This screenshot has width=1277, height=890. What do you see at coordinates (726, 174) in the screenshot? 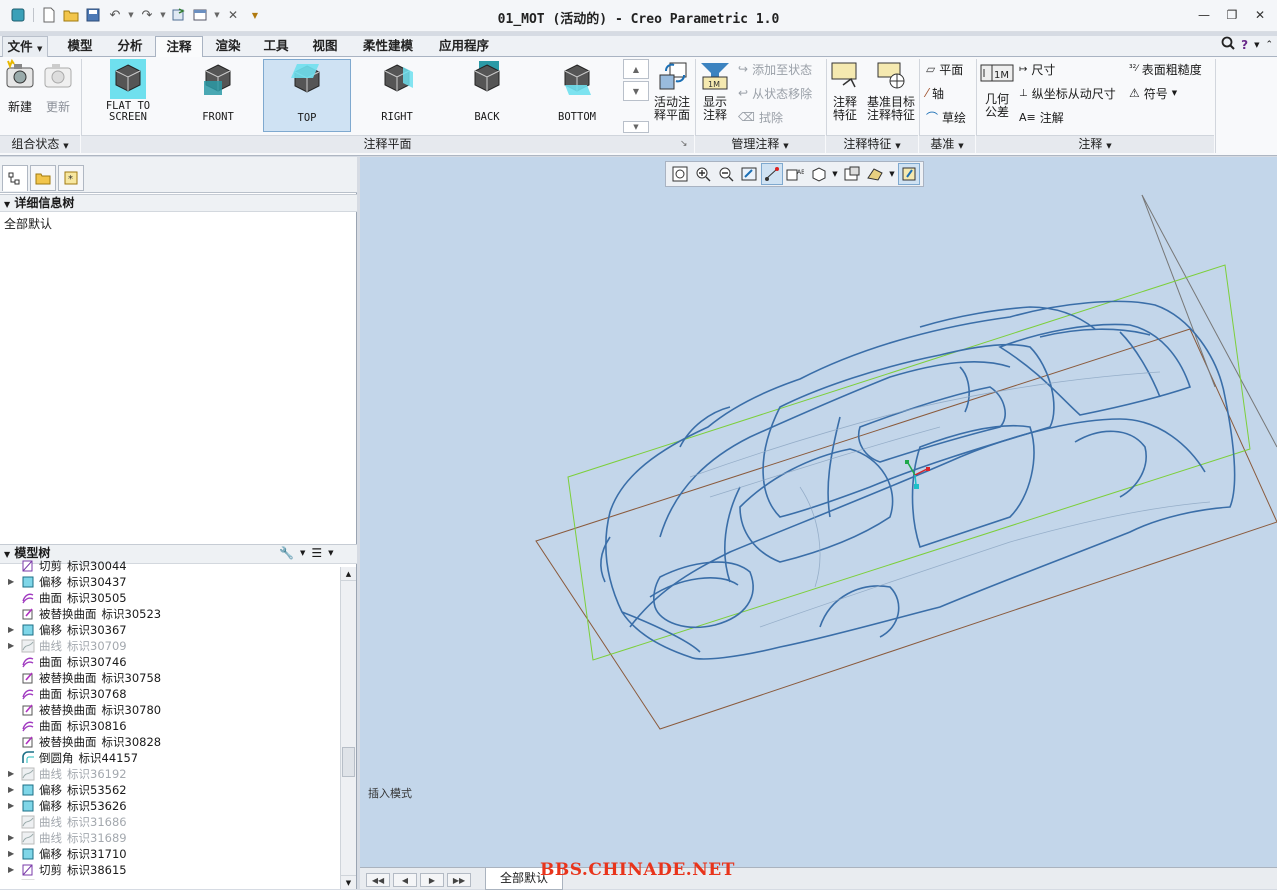
I see `zoom-out-icon` at bounding box center [726, 174].